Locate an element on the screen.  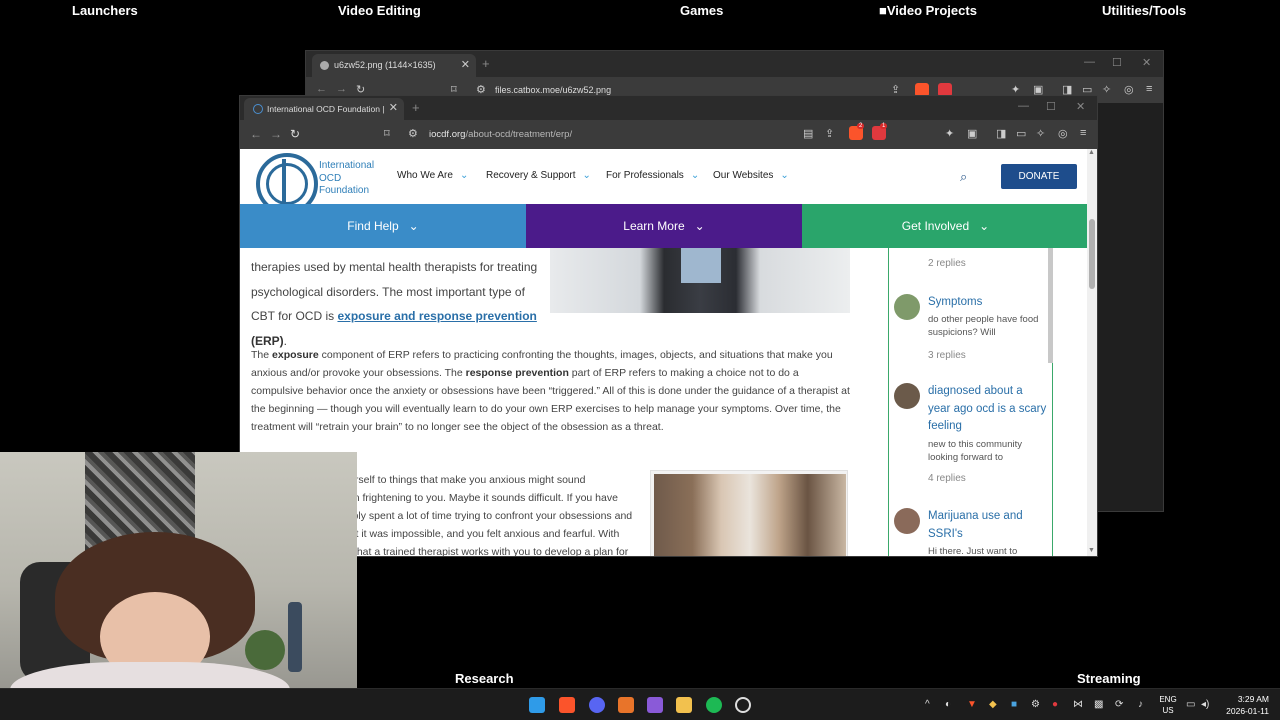
shield-count-badge: 2 is located at coordinates (861, 126).